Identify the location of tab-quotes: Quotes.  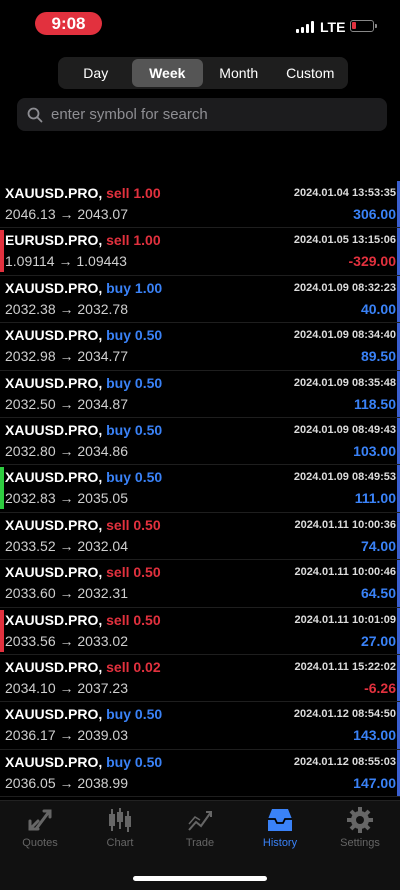
(40, 828).